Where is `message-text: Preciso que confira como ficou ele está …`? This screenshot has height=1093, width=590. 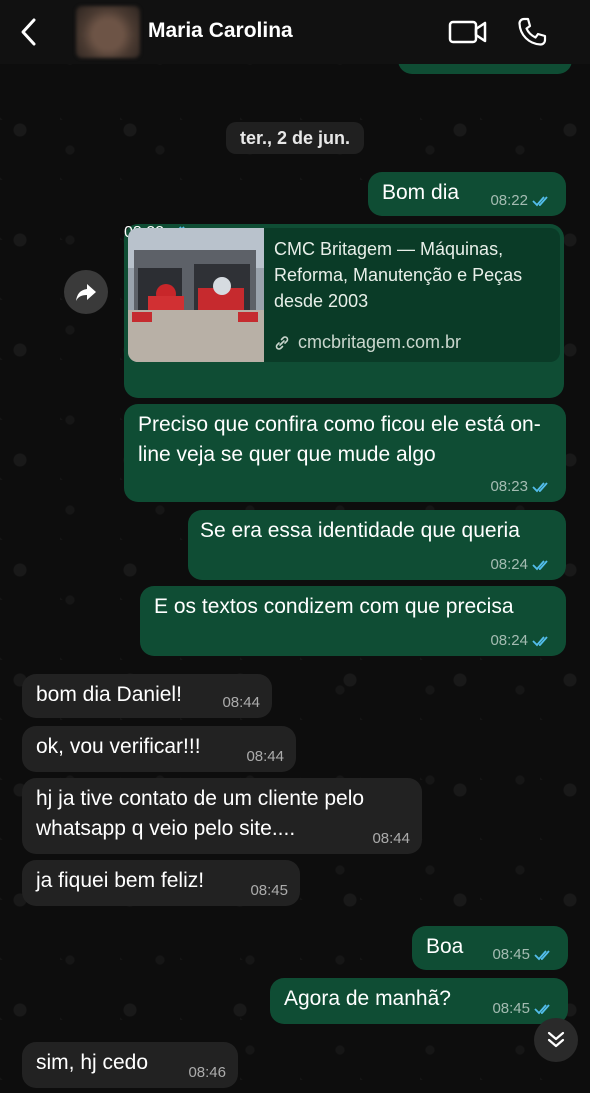 message-text: Preciso que confira como ficou ele está … is located at coordinates (339, 439).